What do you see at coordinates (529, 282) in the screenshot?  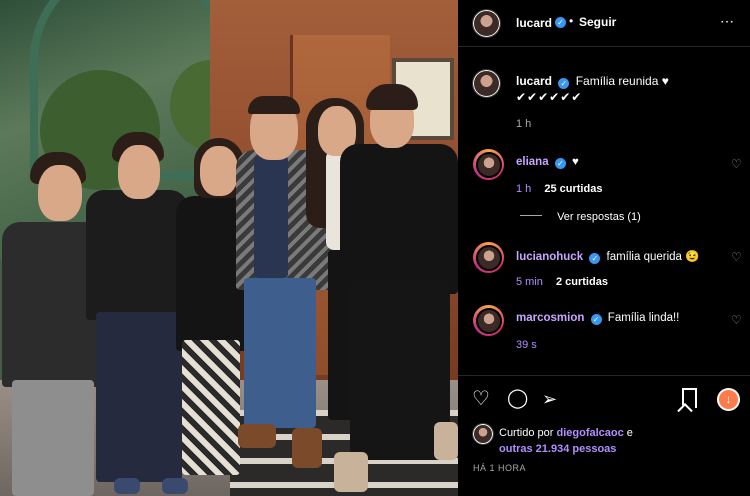 I see `comment-time: 5 min` at bounding box center [529, 282].